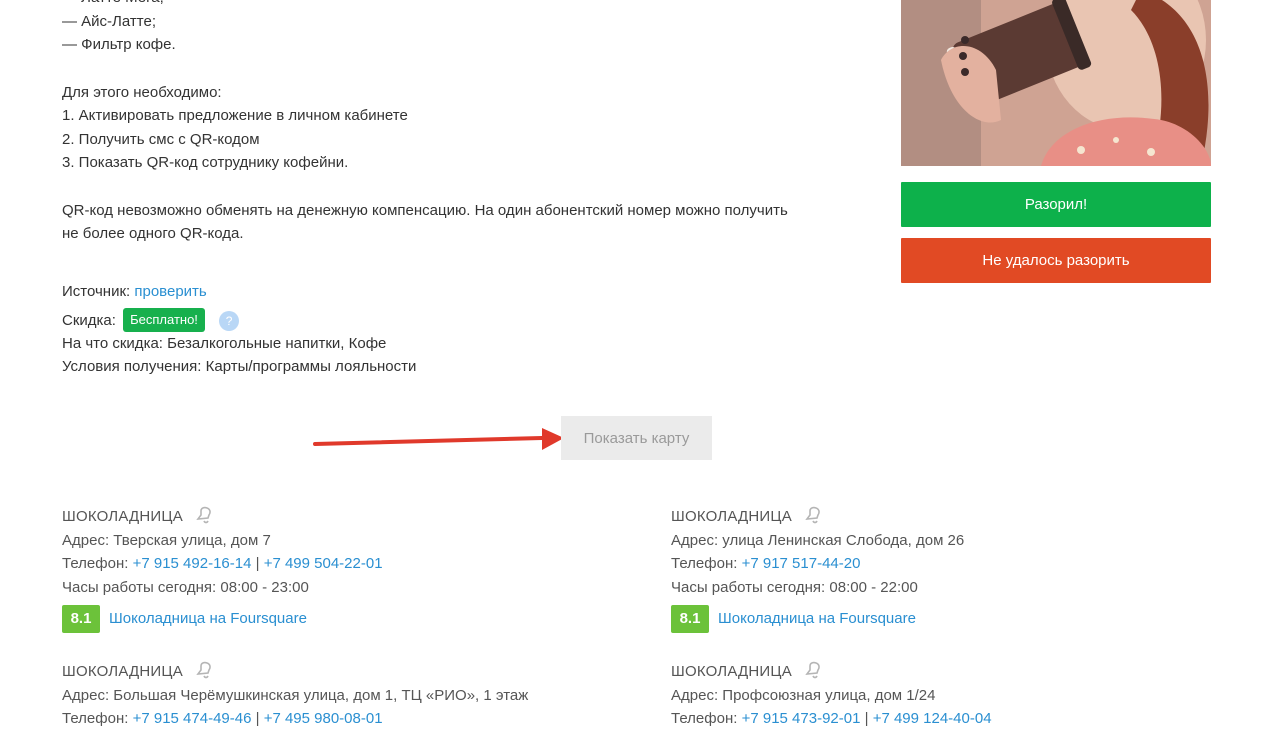 Image resolution: width=1280 pixels, height=731 pixels. What do you see at coordinates (89, 320) in the screenshot?
I see `discount-label: Скидка:` at bounding box center [89, 320].